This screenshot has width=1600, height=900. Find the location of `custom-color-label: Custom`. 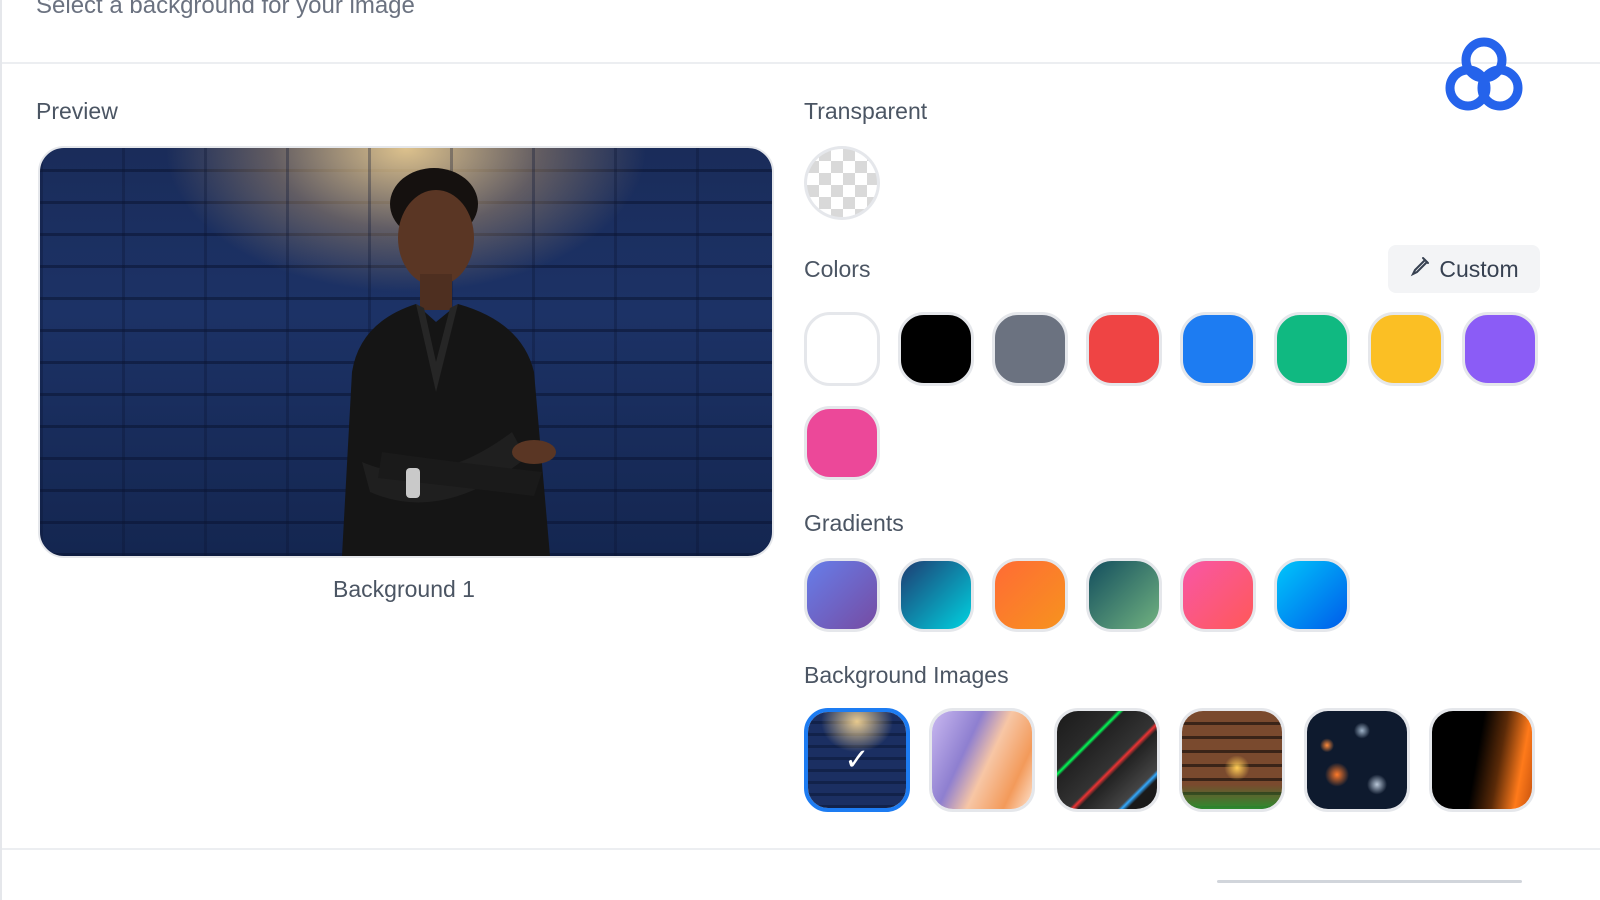

custom-color-label: Custom is located at coordinates (1479, 268).